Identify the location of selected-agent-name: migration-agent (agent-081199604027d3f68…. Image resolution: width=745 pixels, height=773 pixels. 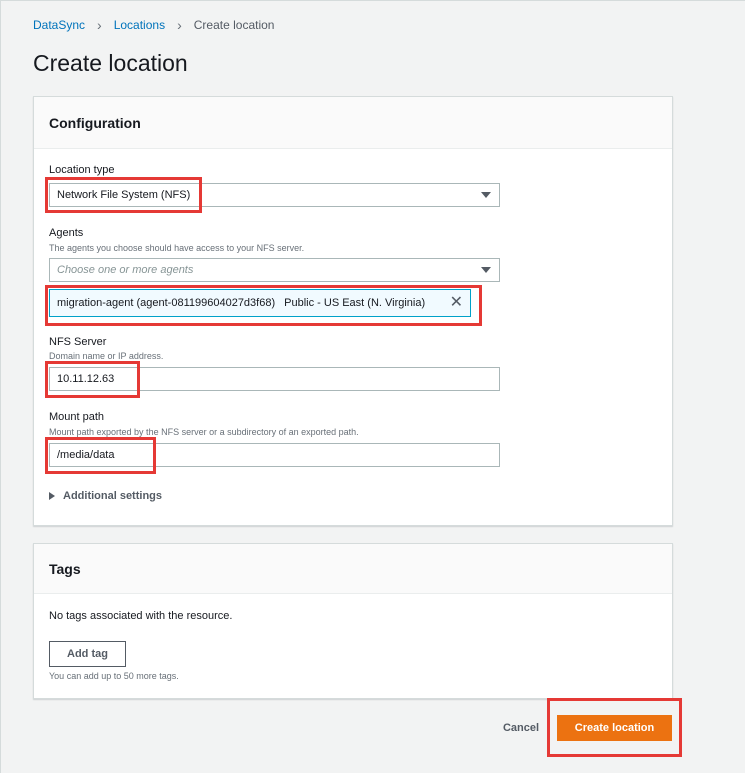
(166, 303).